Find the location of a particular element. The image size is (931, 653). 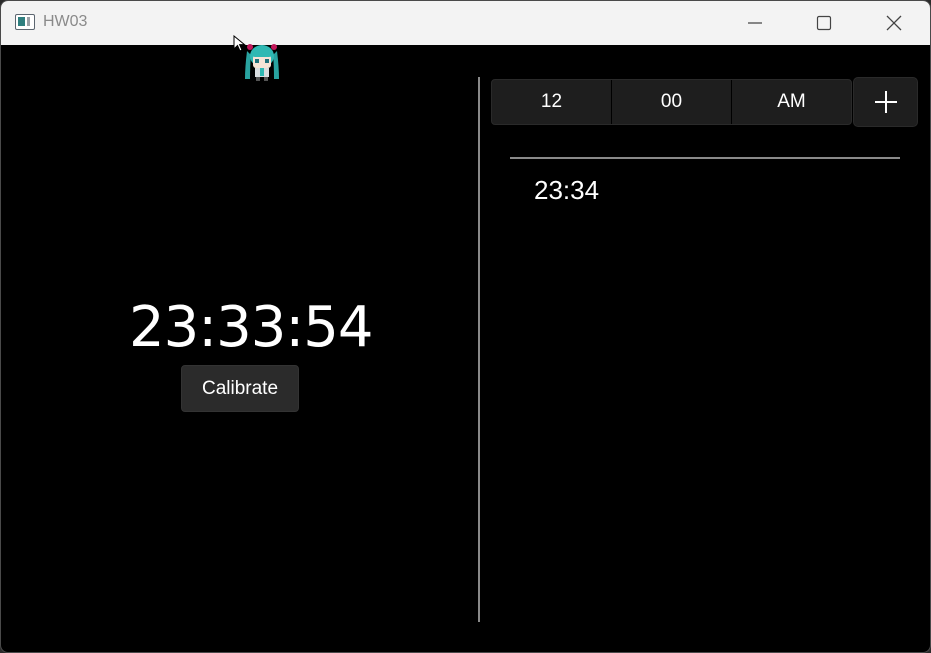

alarm-list-item: 23:34 is located at coordinates (566, 190).